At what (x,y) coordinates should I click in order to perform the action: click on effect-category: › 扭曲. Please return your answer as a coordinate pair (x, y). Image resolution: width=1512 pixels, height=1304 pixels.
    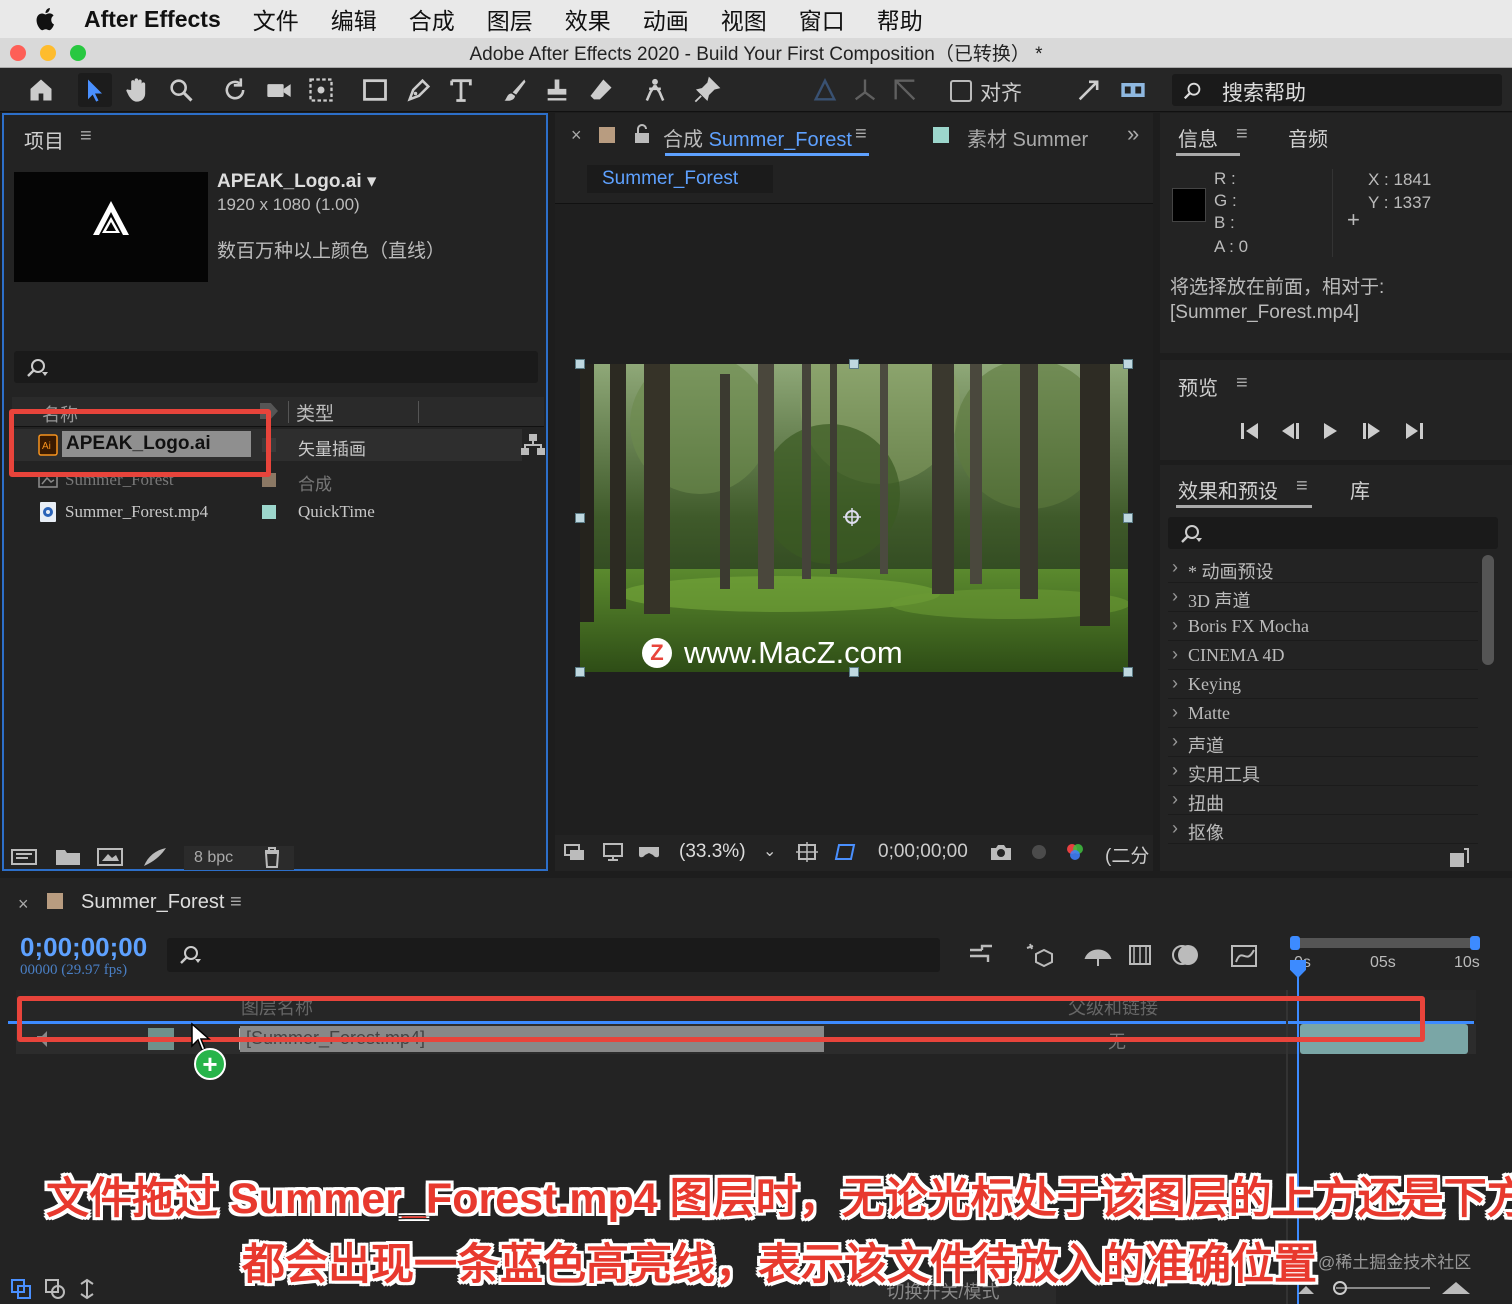
    Looking at the image, I should click on (1323, 801).